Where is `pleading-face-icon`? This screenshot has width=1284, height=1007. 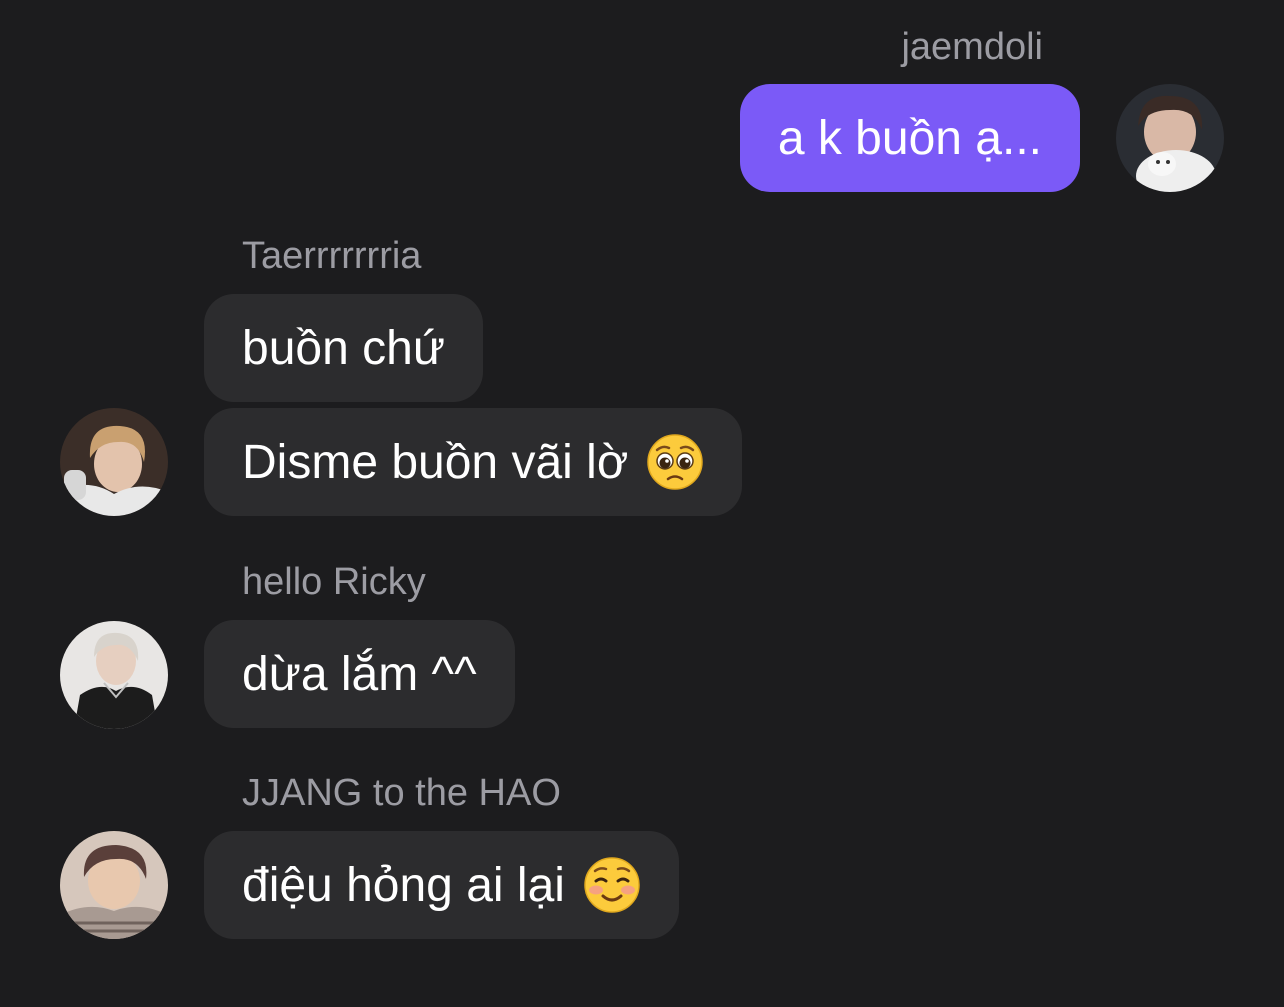 pleading-face-icon is located at coordinates (675, 462).